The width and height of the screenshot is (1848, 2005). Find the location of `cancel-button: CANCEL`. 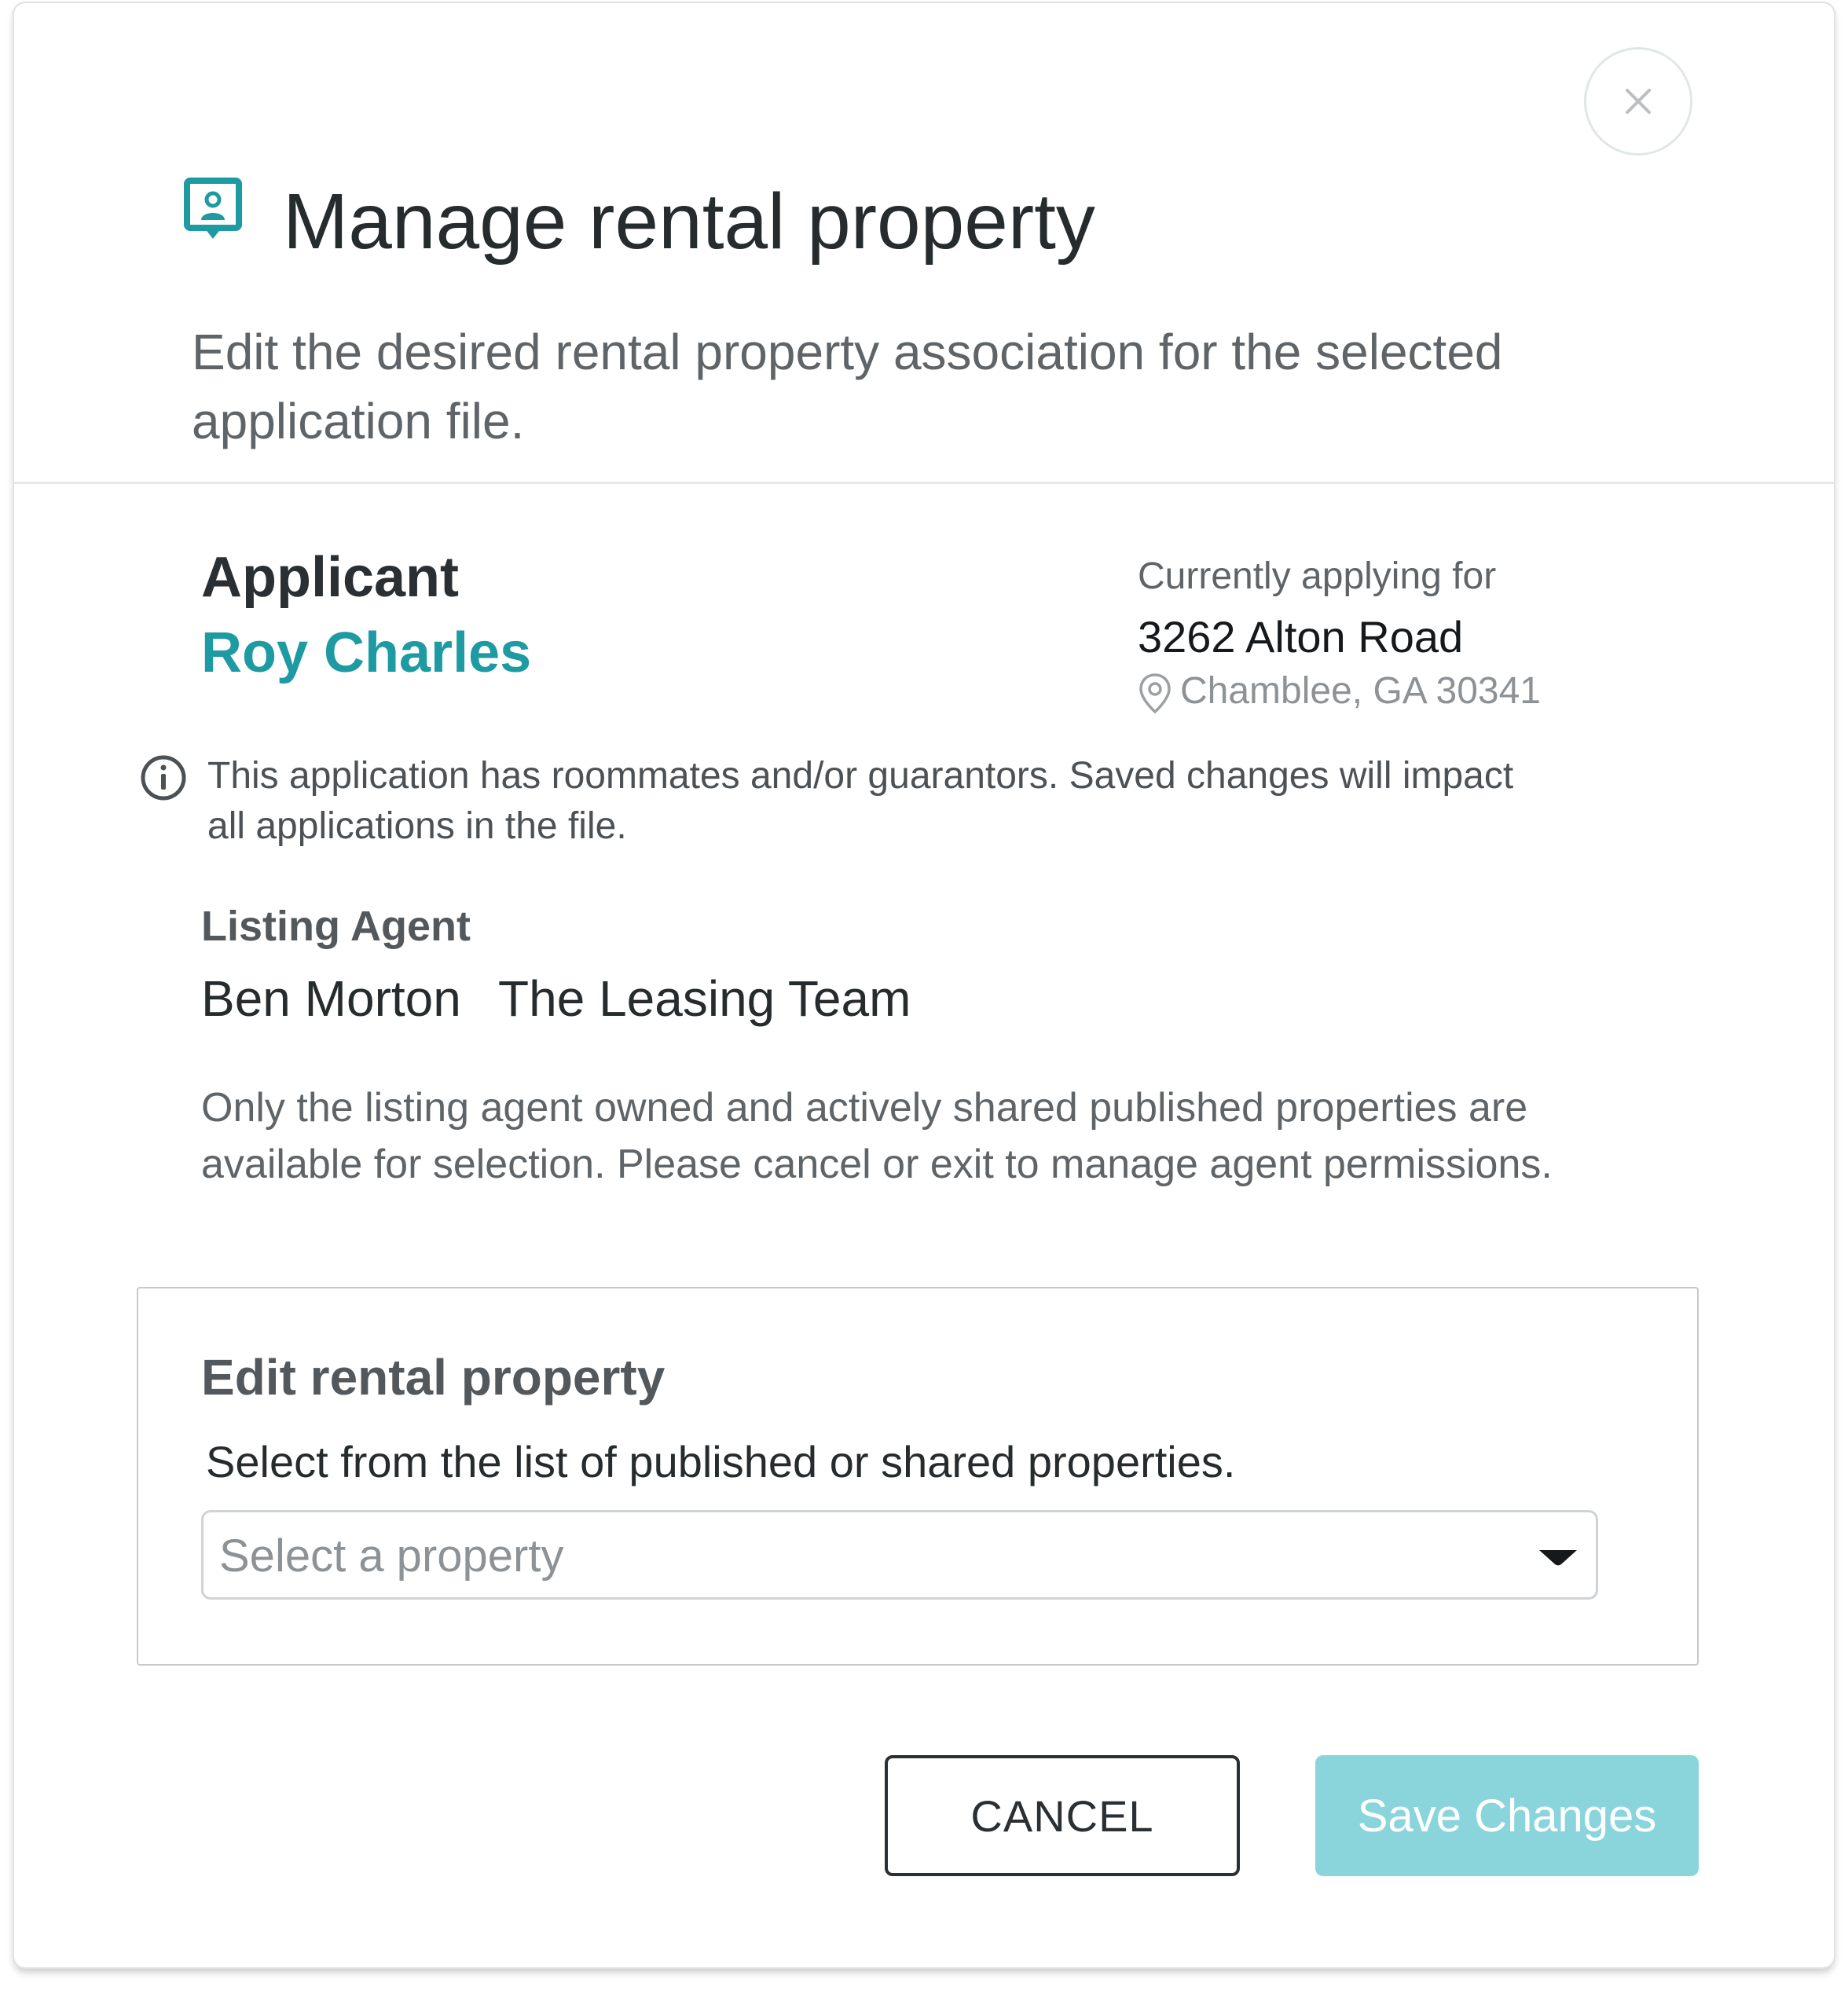

cancel-button: CANCEL is located at coordinates (1062, 1815).